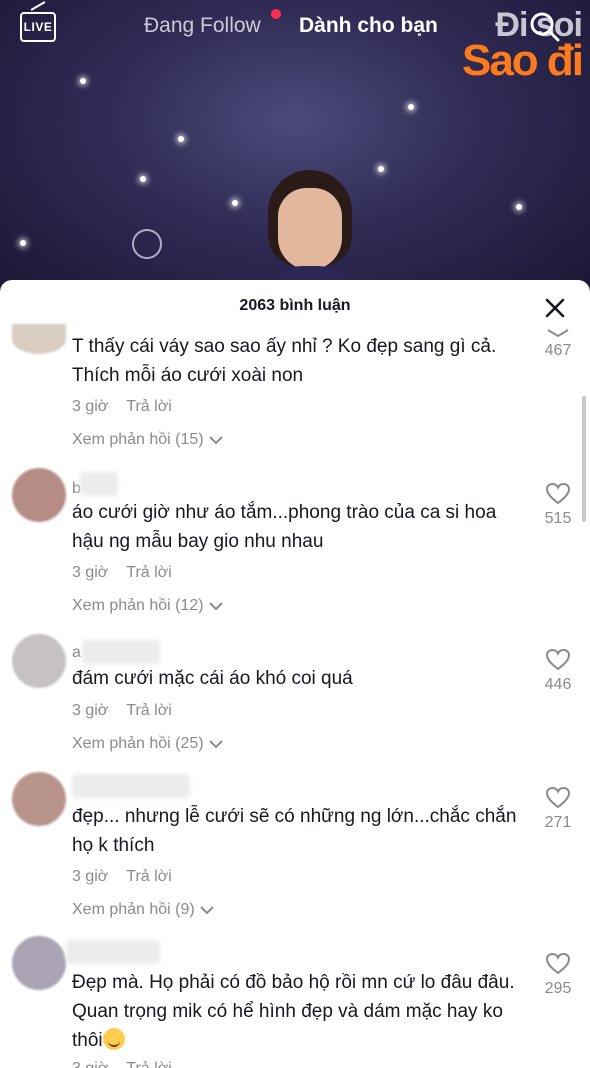 The image size is (590, 1068). I want to click on comments-header: 2063 bình luận, so click(295, 307).